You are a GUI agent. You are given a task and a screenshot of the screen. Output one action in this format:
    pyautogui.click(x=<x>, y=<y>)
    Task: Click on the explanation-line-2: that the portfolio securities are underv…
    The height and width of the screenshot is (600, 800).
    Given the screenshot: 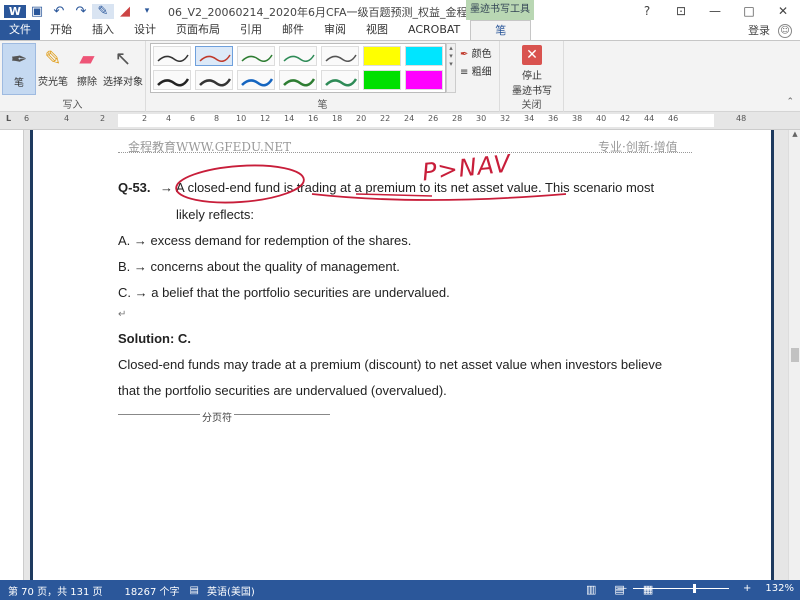 What is the action you would take?
    pyautogui.click(x=282, y=390)
    